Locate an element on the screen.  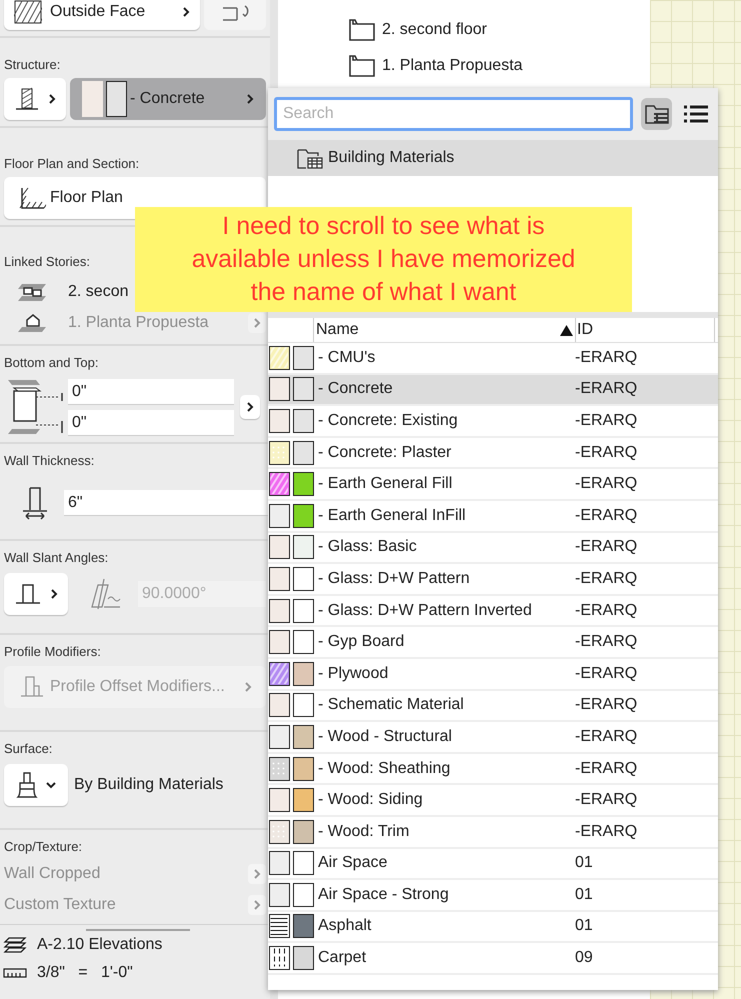
material-name: - Plywood is located at coordinates (353, 674).